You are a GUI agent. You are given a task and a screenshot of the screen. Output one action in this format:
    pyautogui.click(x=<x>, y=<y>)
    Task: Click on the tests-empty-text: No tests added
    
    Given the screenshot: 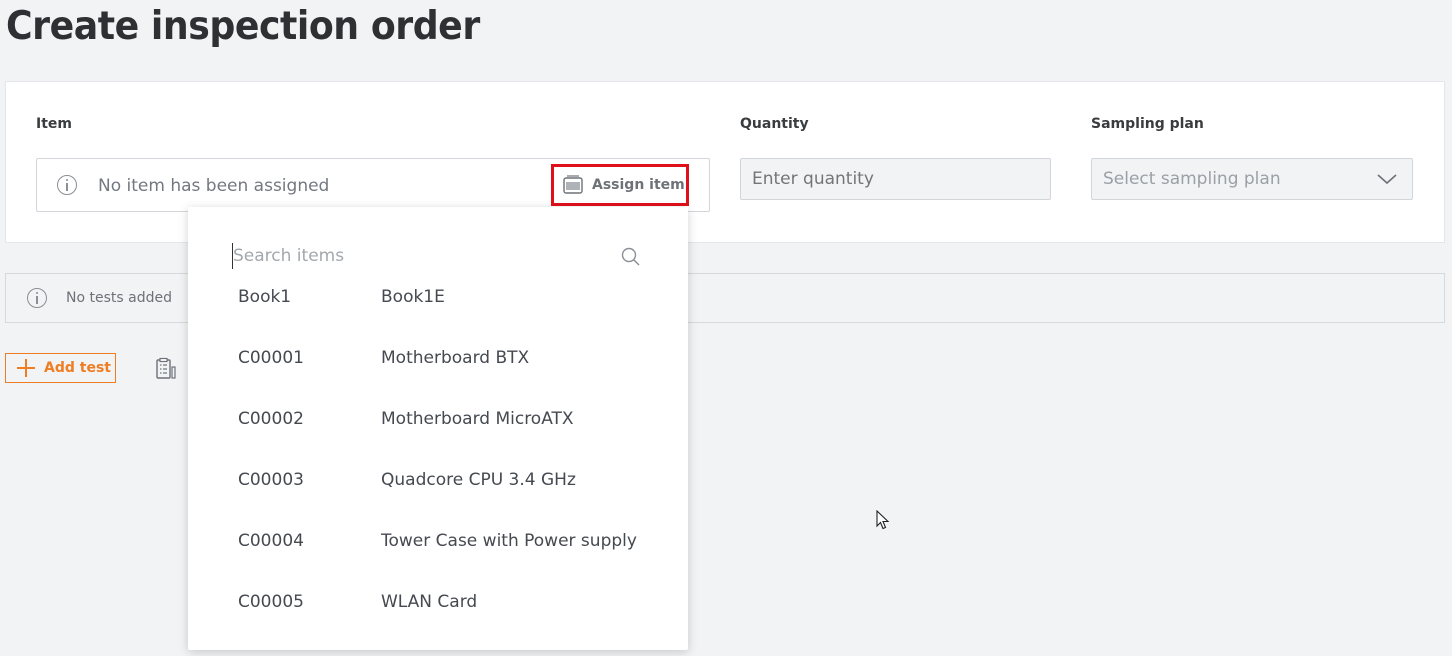 What is the action you would take?
    pyautogui.click(x=119, y=298)
    